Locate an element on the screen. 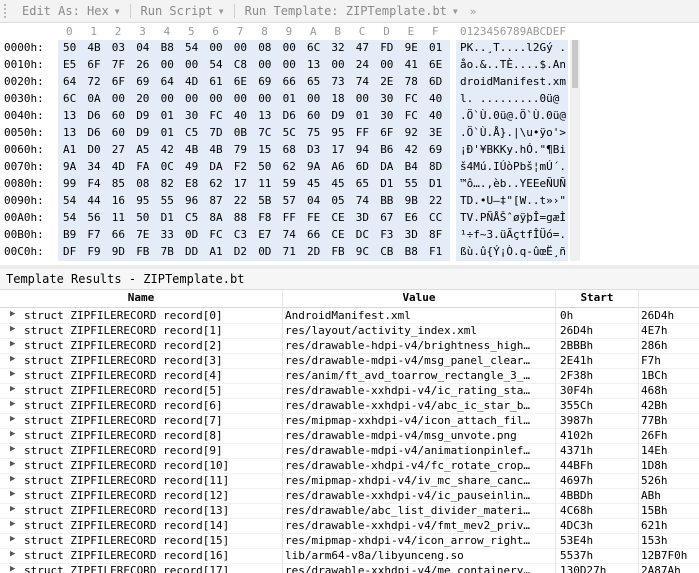 This screenshot has height=573, width=699. hex-byte: 95 is located at coordinates (142, 200).